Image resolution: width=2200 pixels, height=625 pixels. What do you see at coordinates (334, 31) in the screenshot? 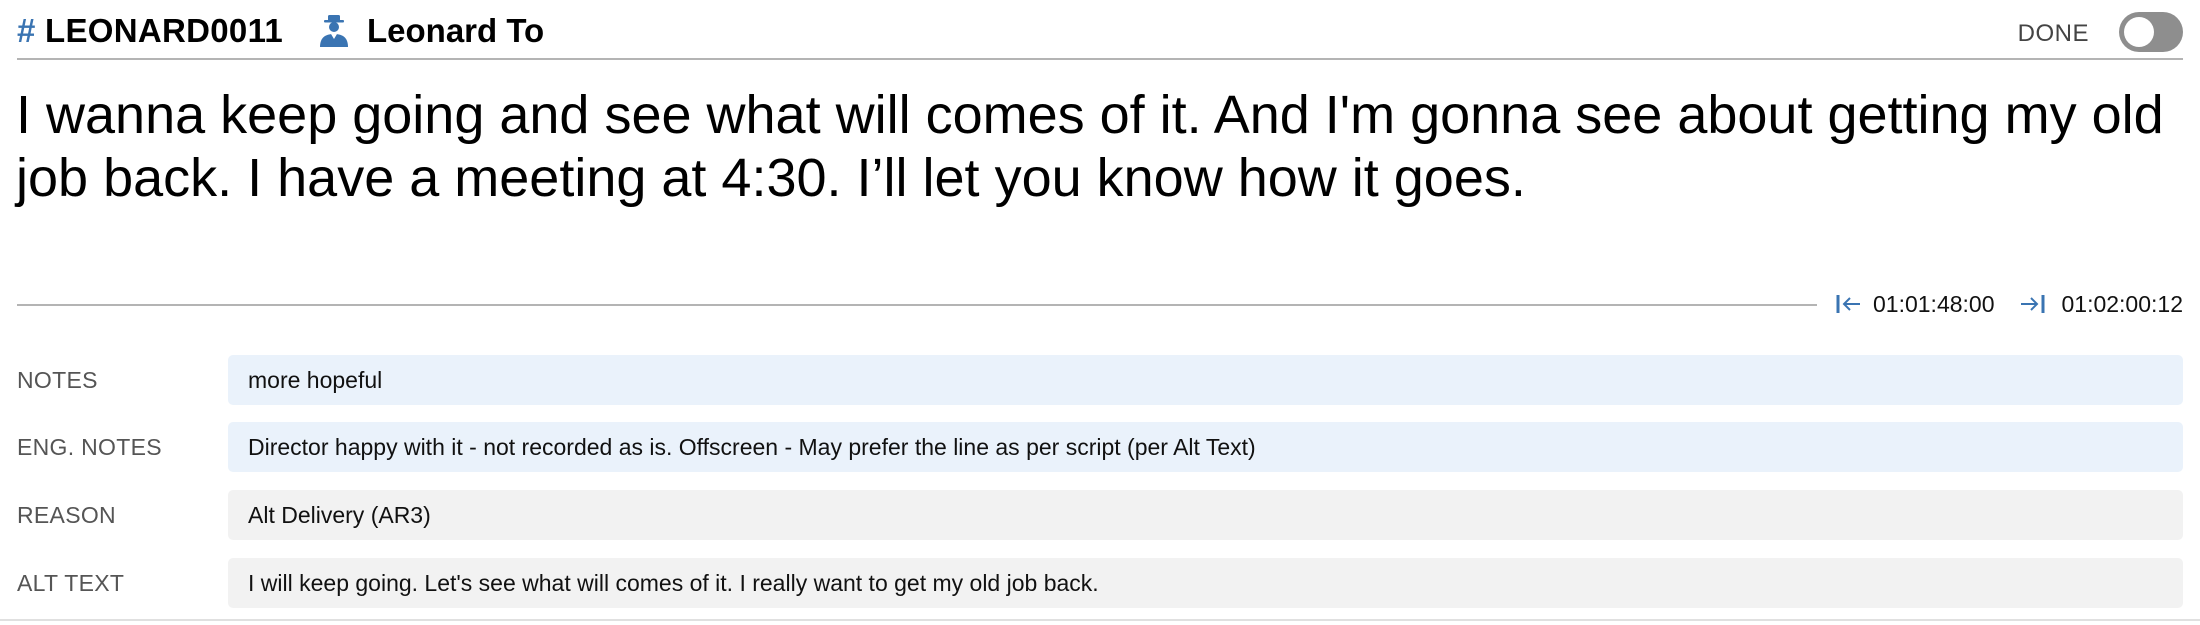
I see `person-icon` at bounding box center [334, 31].